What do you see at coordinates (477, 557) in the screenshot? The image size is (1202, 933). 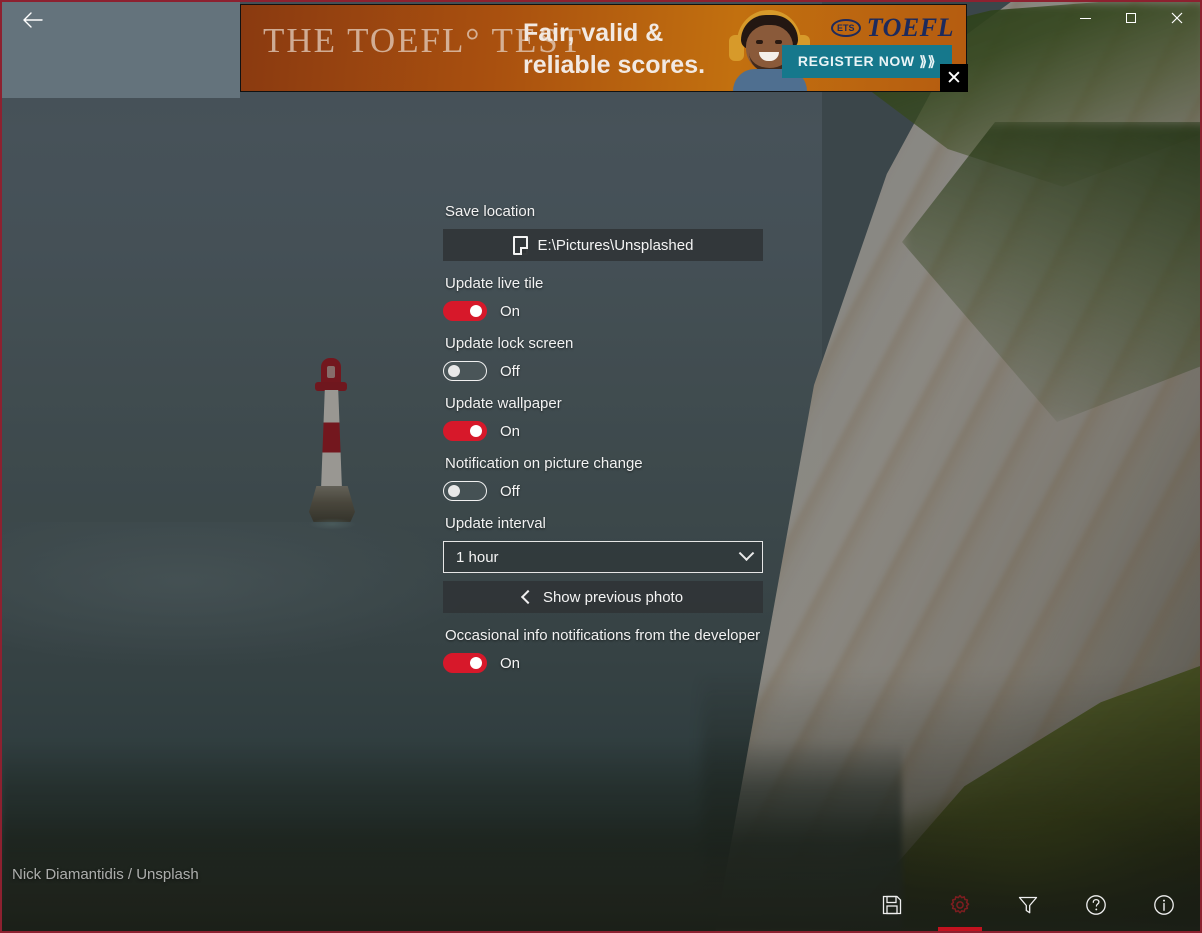 I see `update-interval-value: 1 hour` at bounding box center [477, 557].